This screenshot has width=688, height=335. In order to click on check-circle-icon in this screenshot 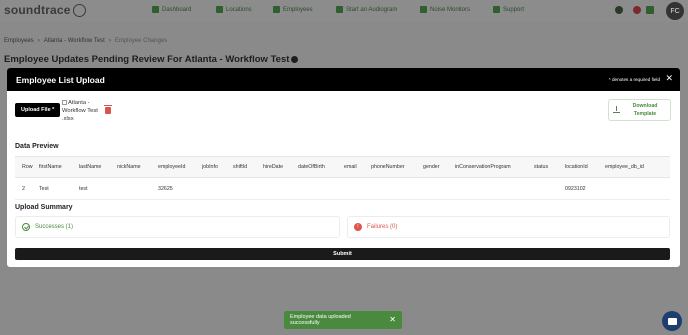, I will do `click(26, 227)`.